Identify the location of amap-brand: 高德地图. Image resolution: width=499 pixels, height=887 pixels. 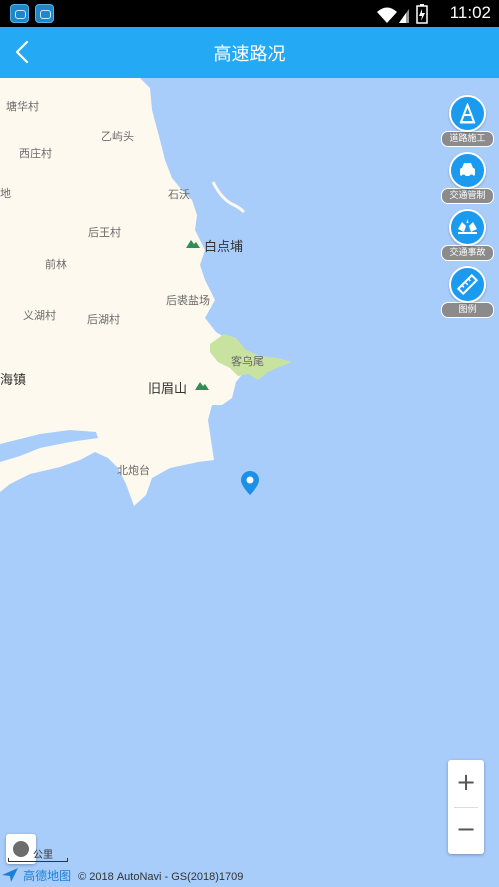
(47, 876).